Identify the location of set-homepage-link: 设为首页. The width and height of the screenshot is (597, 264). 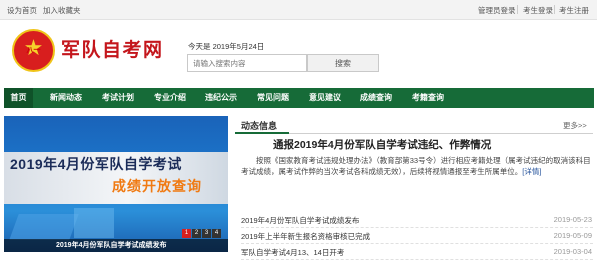
(22, 10).